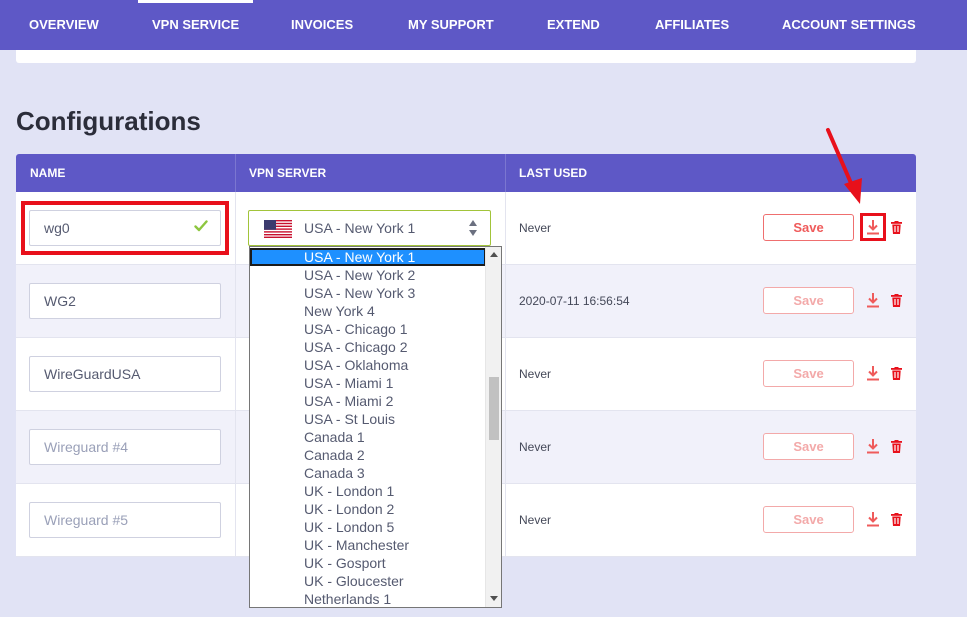 The height and width of the screenshot is (617, 967). I want to click on download-highlight-box, so click(873, 227).